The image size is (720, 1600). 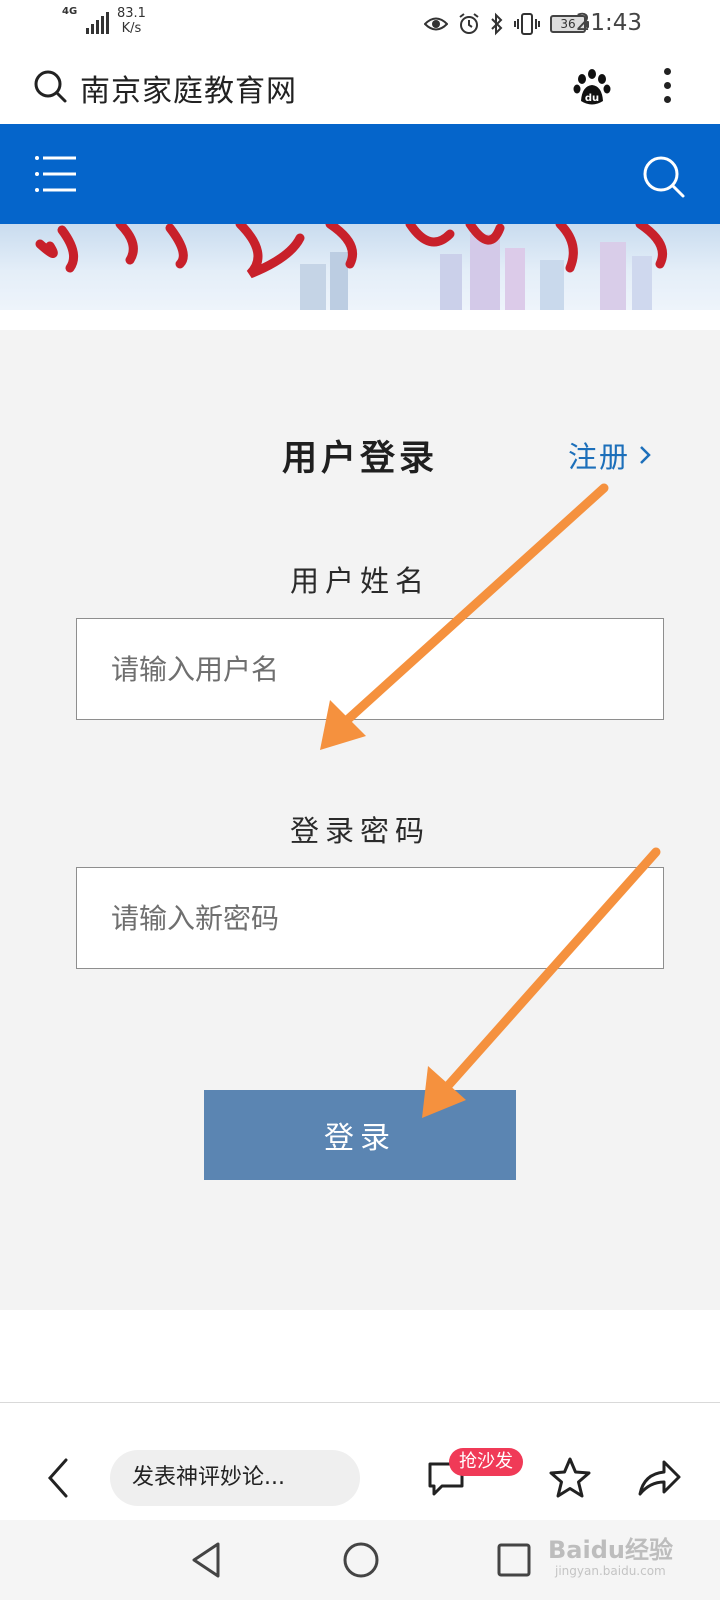 I want to click on bottom-toolbar: 发表神评妙论... 抢沙发, so click(x=360, y=1478).